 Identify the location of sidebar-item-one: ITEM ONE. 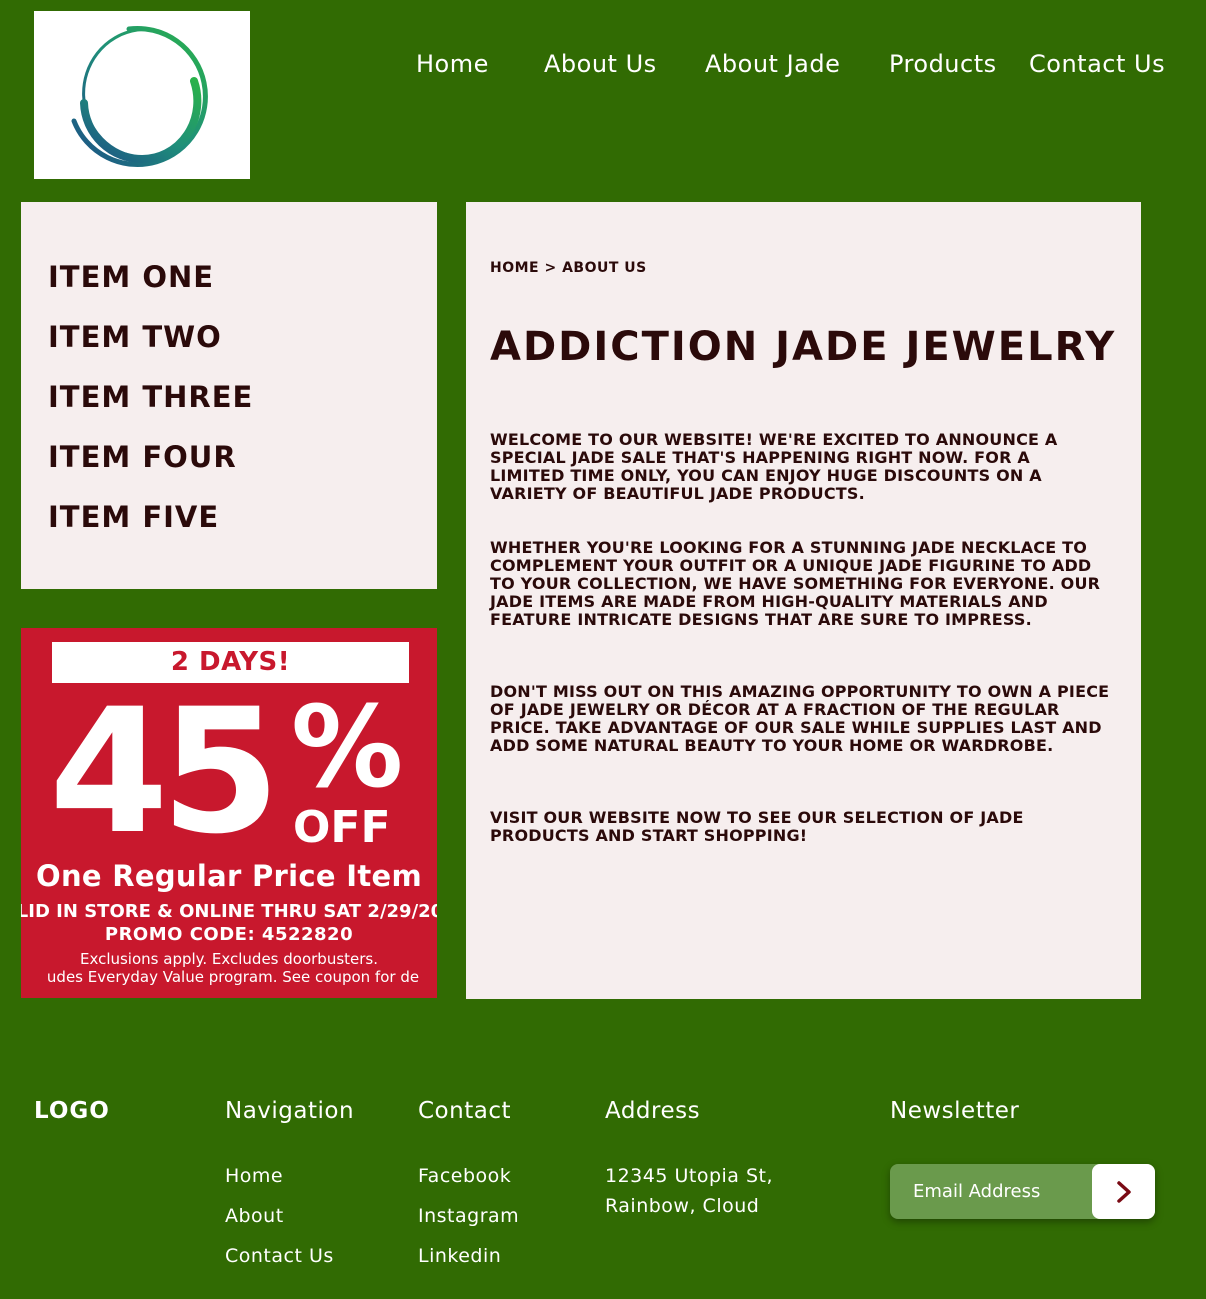
(131, 277).